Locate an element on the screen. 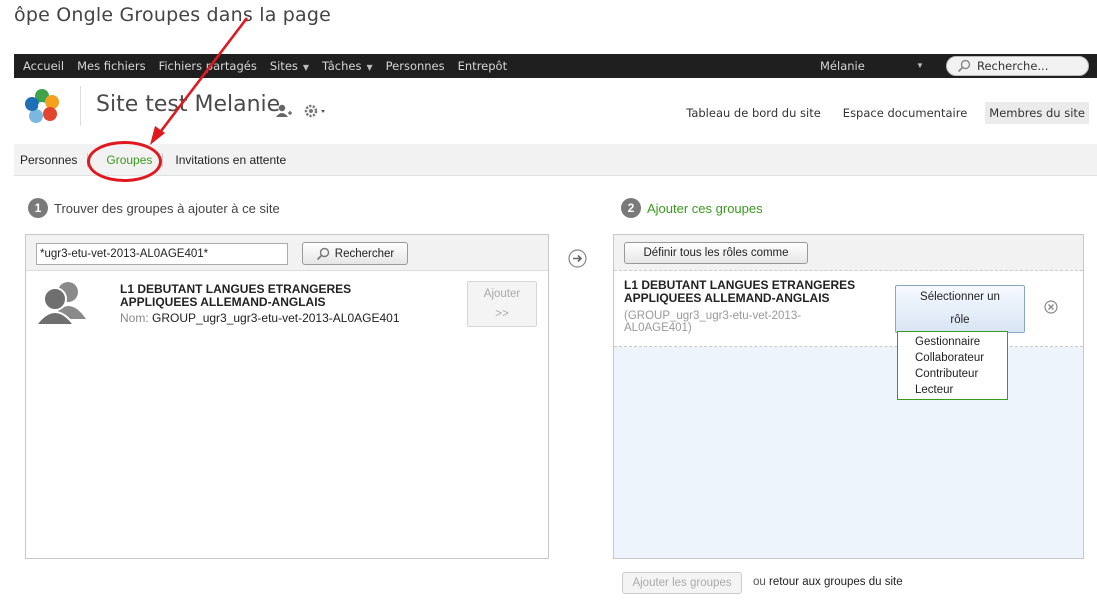 The width and height of the screenshot is (1097, 606). nav-label: Personnes is located at coordinates (415, 66).